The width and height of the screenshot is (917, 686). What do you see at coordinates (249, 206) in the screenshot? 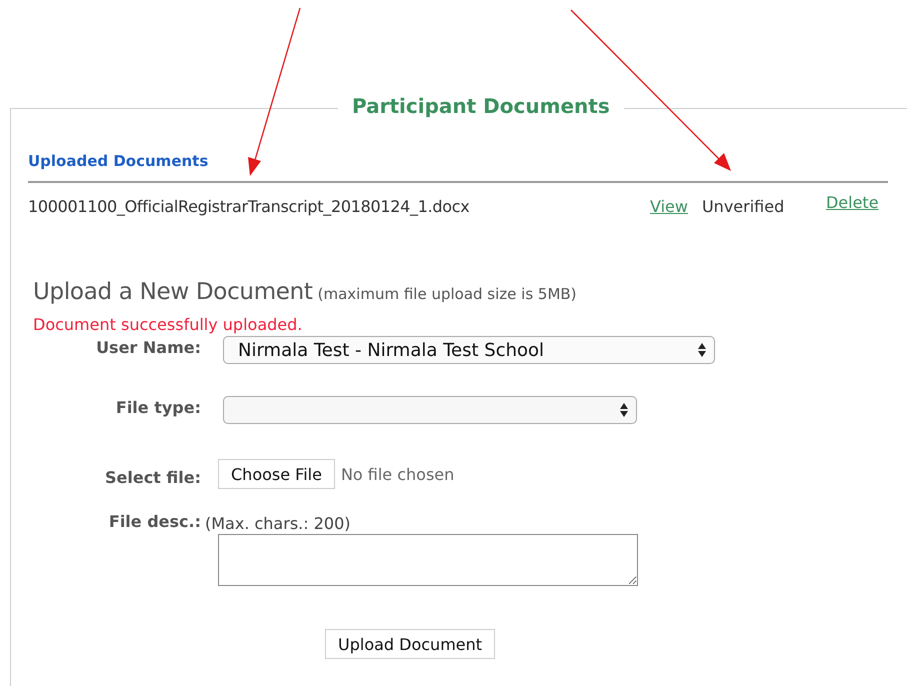
I see `file-name: 100001100_OfficialRegistrarTranscript_20180124_1.docx` at bounding box center [249, 206].